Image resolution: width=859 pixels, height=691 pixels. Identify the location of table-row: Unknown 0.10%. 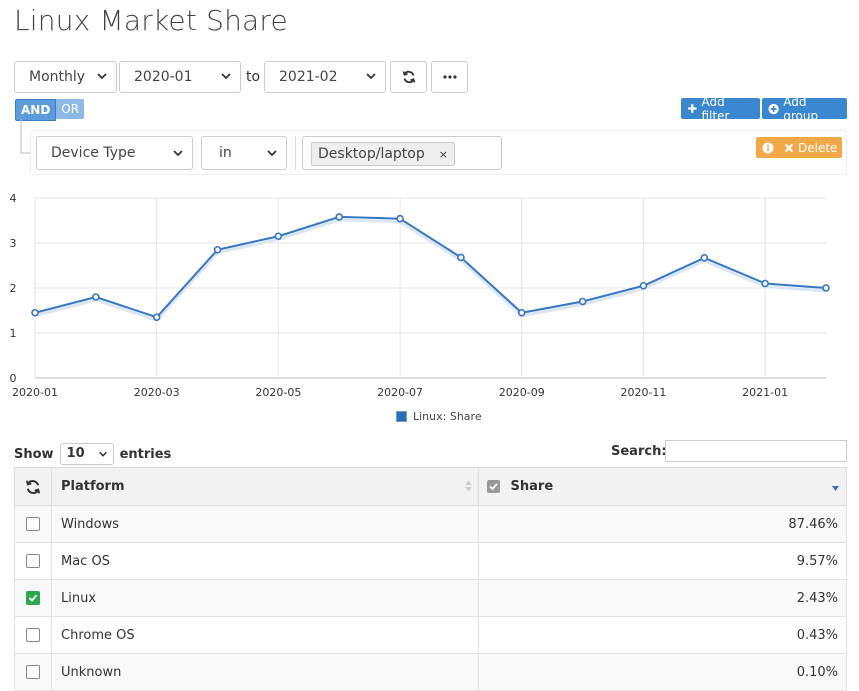
(430, 672).